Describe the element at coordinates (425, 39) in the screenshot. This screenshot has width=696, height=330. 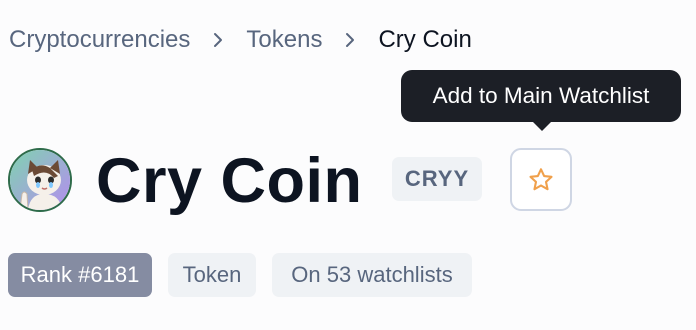
I see `breadcrumb-current: Cry Coin` at that location.